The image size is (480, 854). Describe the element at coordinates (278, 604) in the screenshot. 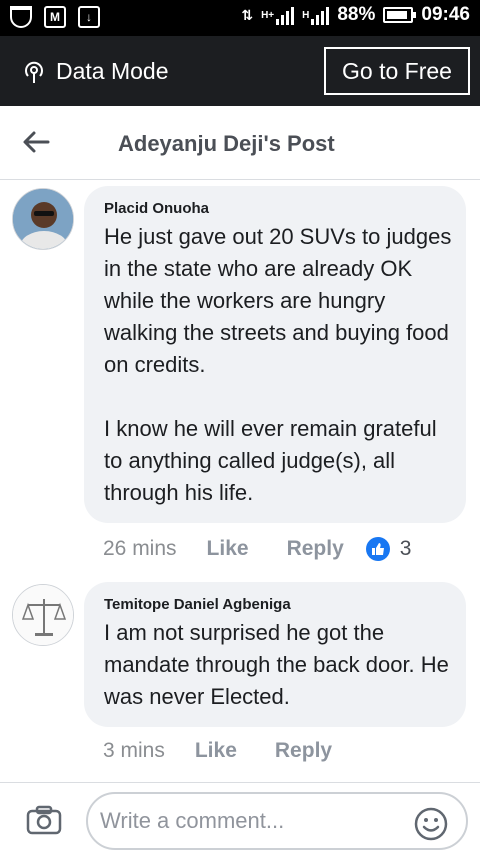

I see `comment-author: Temitope Daniel Agbeniga` at that location.